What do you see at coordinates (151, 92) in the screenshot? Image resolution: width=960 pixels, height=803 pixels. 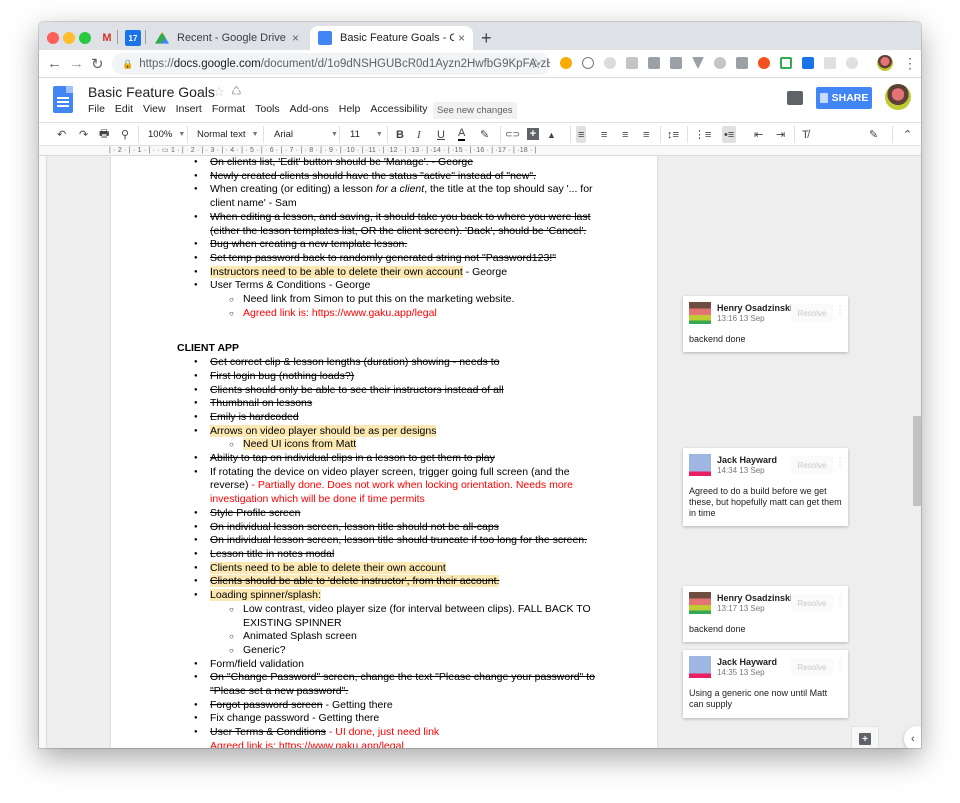 I see `document-title: Basic Feature Goals` at bounding box center [151, 92].